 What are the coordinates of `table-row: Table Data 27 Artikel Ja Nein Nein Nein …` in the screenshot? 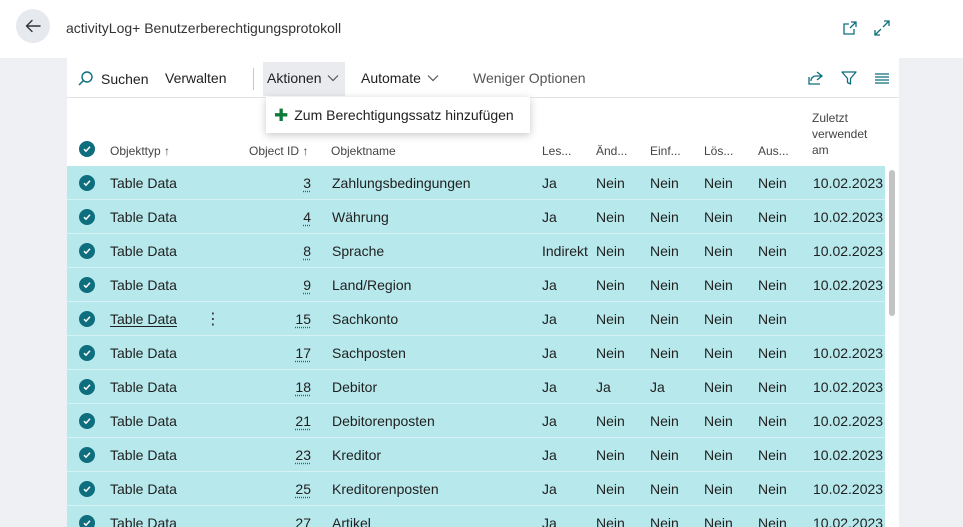 It's located at (476, 516).